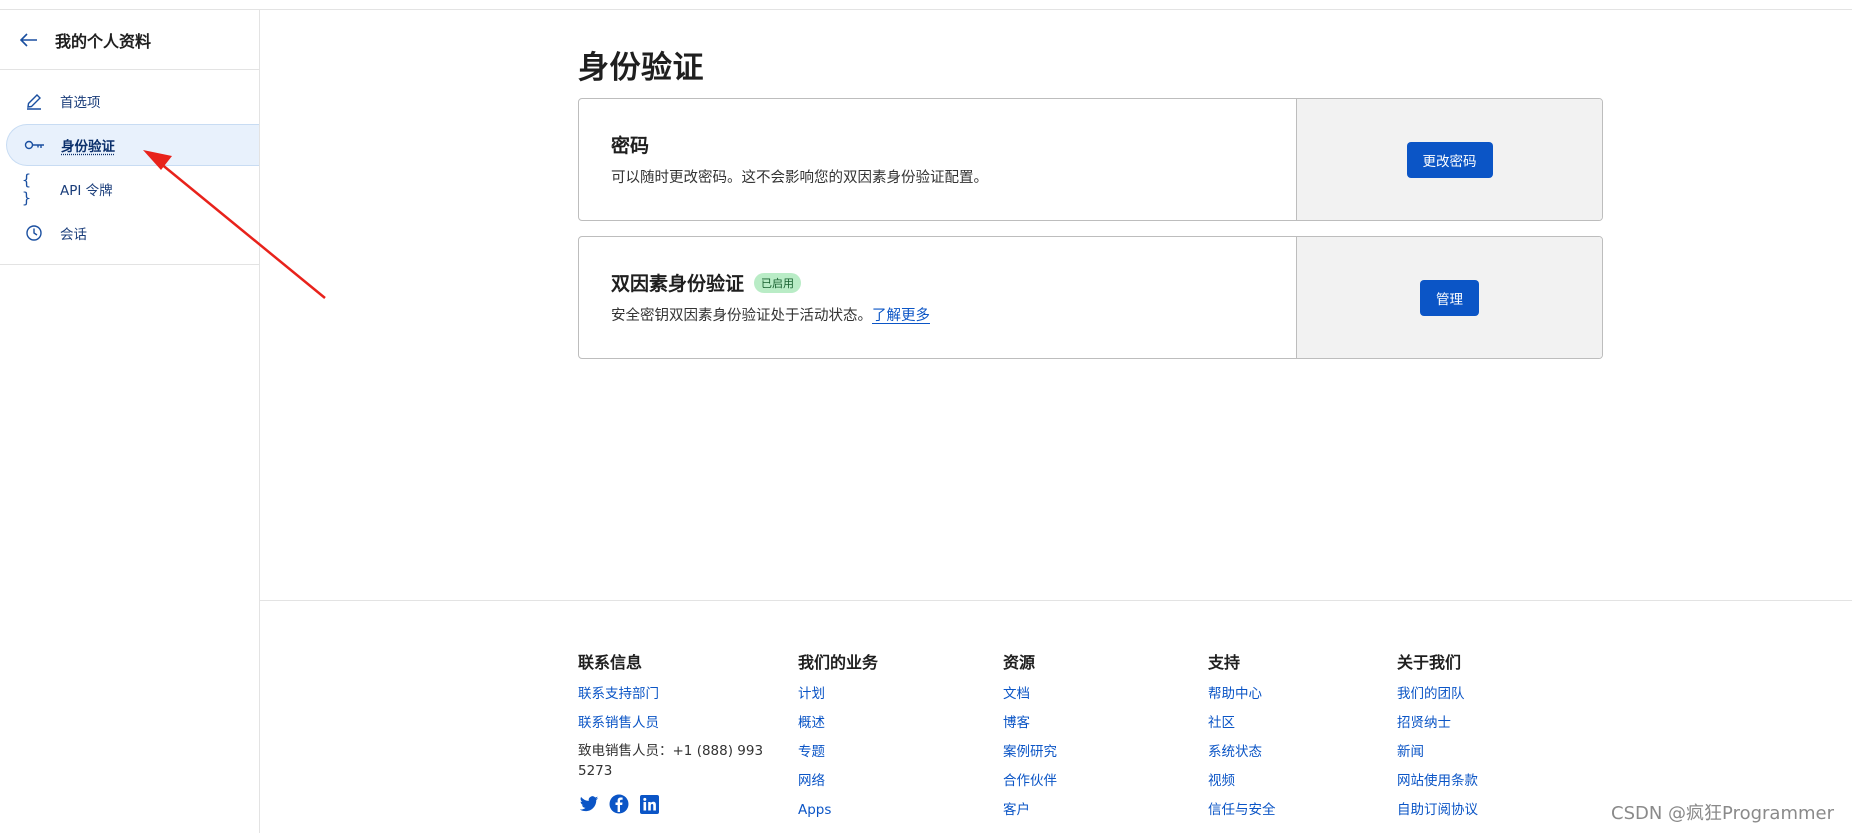  Describe the element at coordinates (1242, 697) in the screenshot. I see `footer-link: 帮助中心` at that location.